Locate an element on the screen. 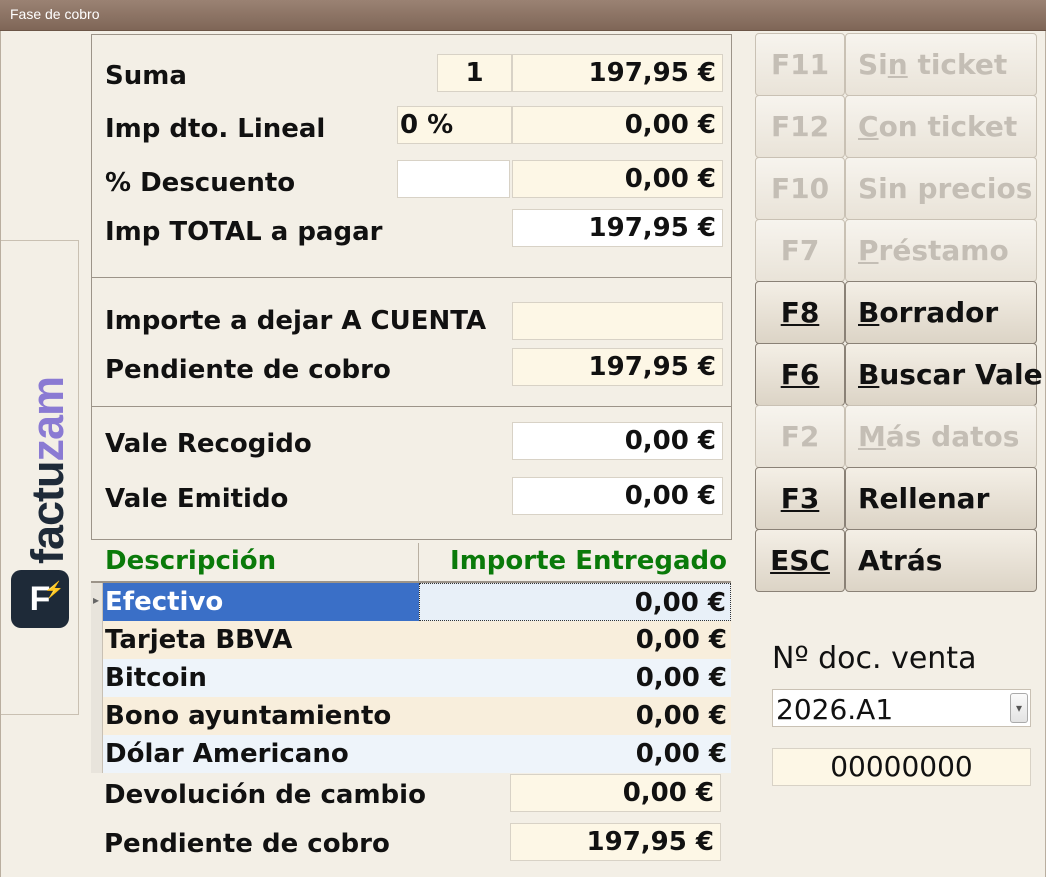 This screenshot has width=1046, height=877. btn-text: Sin precios is located at coordinates (945, 188).